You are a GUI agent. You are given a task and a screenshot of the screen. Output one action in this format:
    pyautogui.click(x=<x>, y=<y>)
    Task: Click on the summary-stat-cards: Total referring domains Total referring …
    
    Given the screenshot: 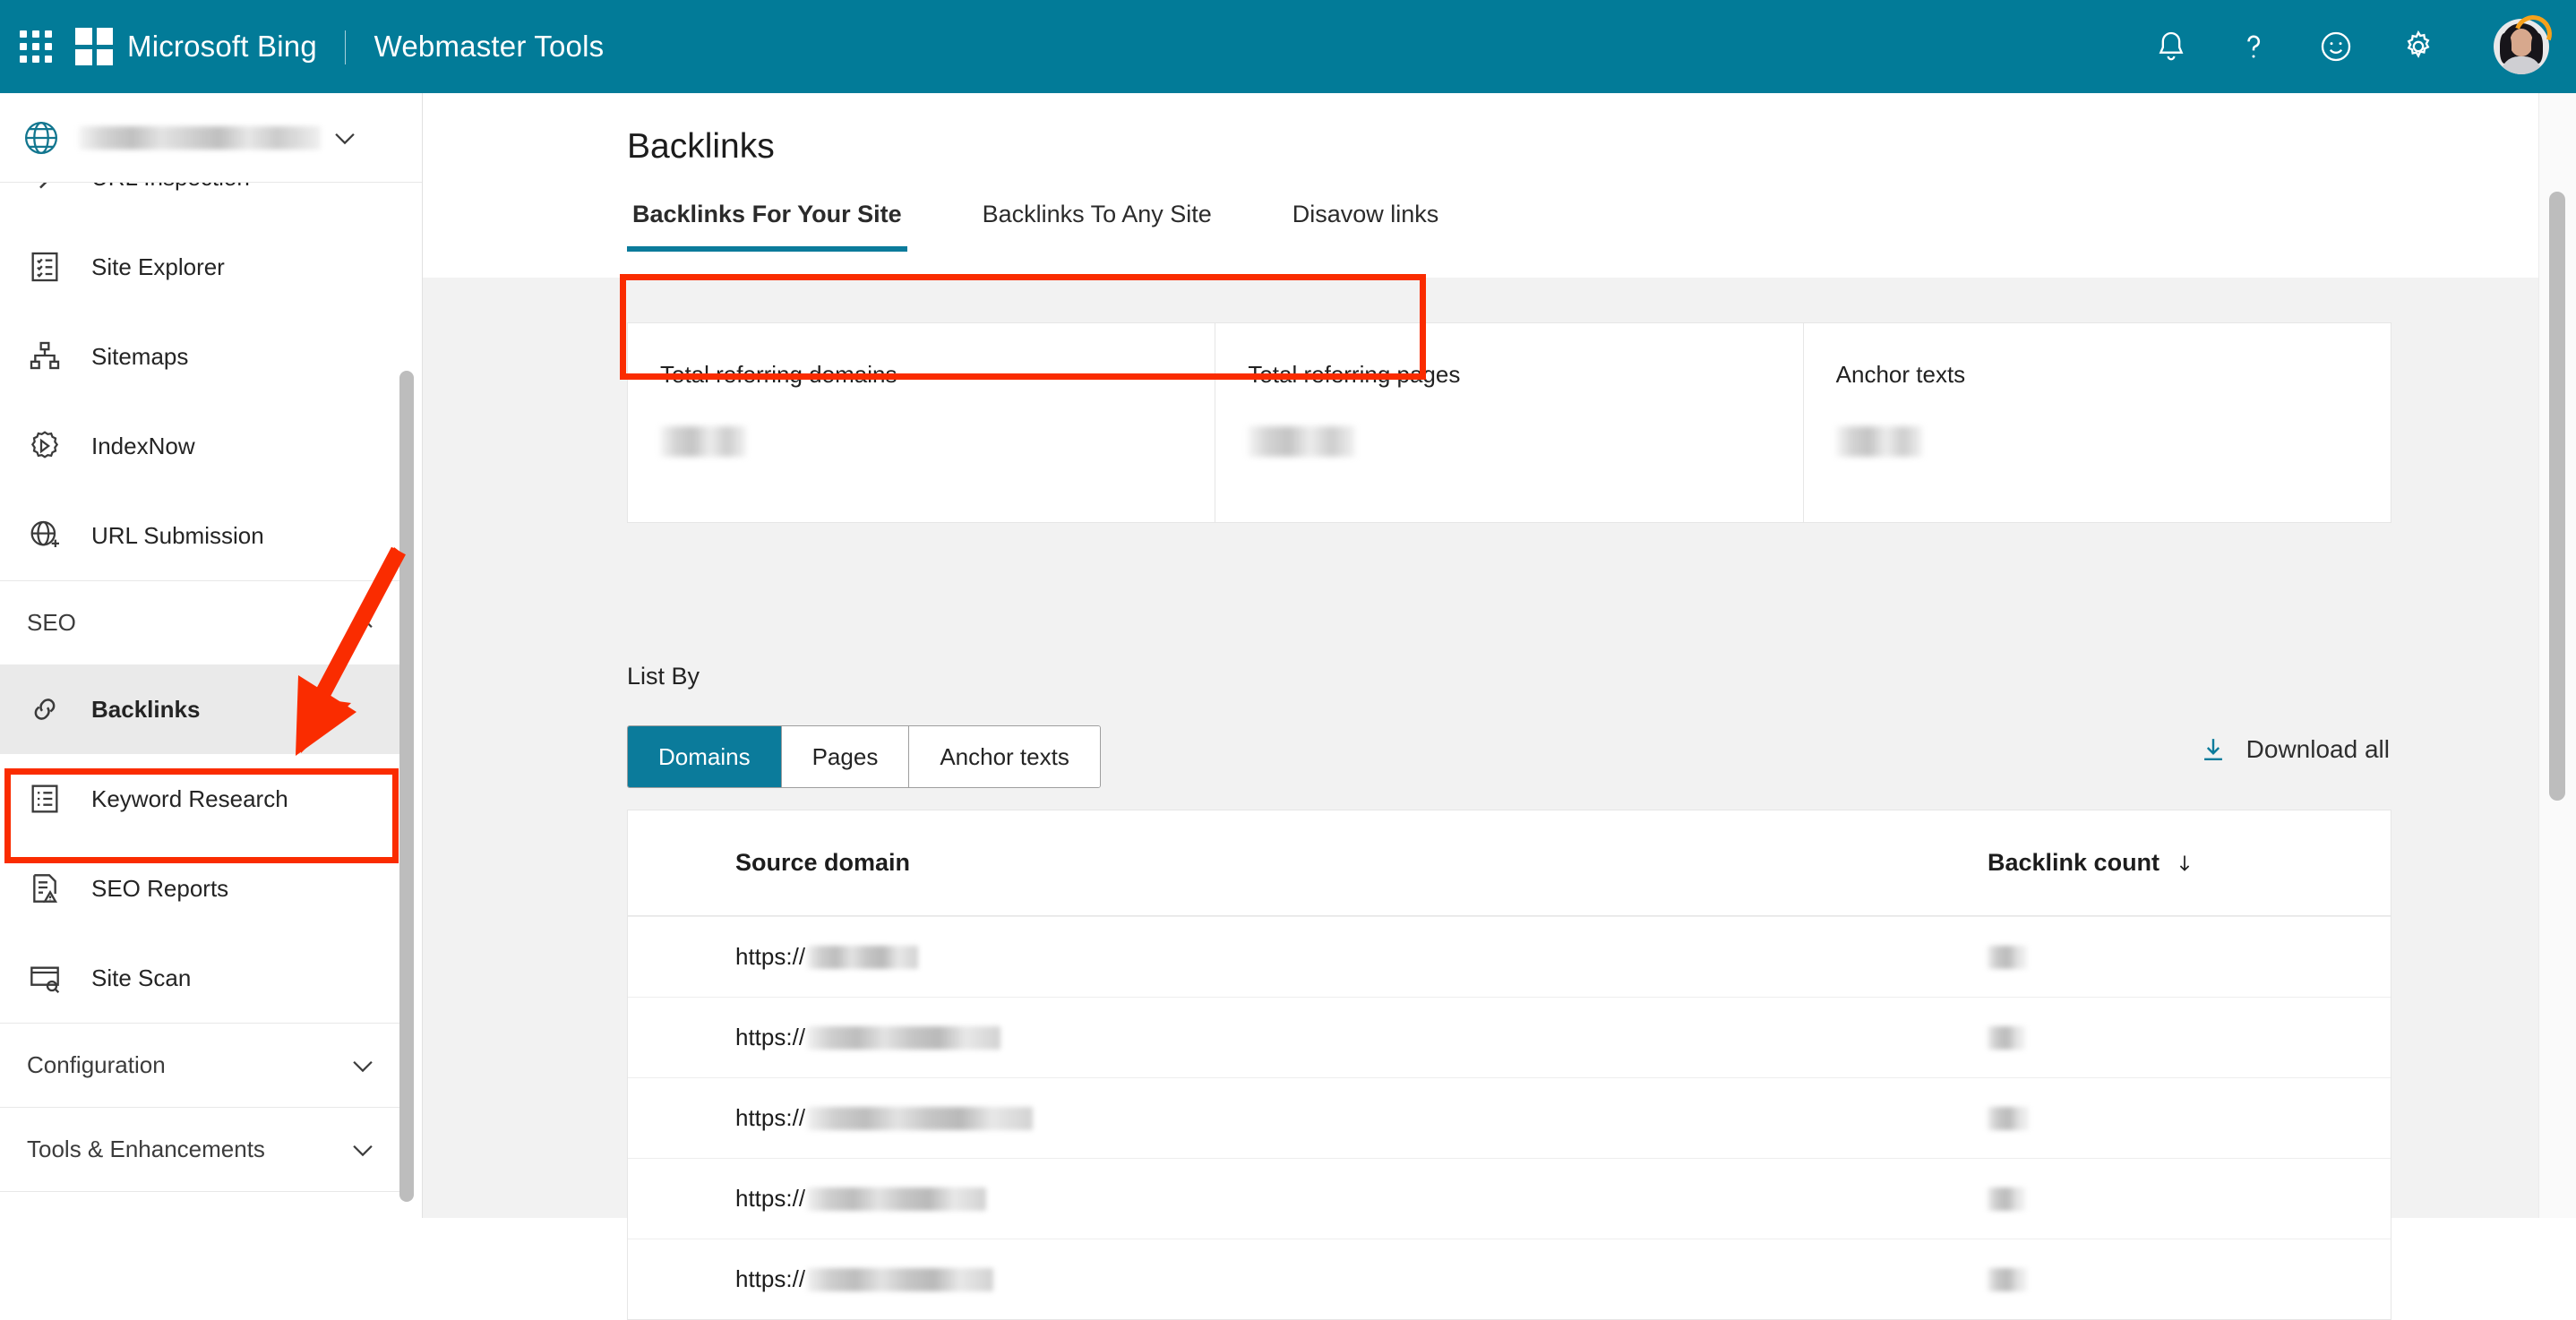 What is the action you would take?
    pyautogui.click(x=1509, y=423)
    